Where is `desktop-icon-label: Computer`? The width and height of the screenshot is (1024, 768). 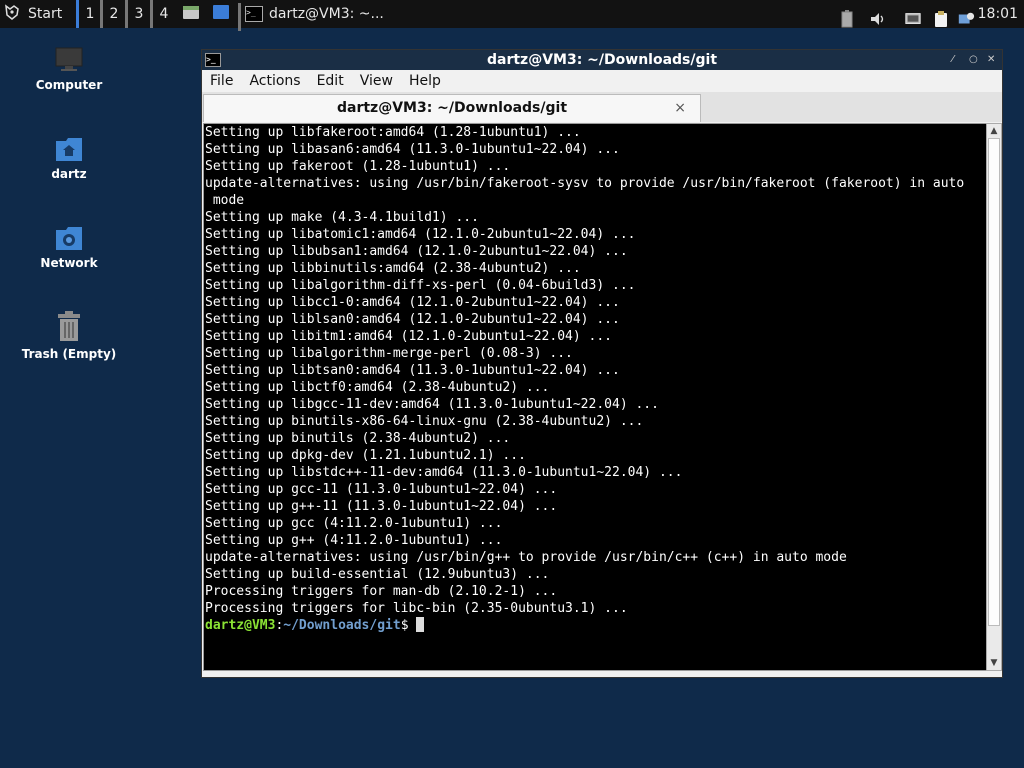
desktop-icon-label: Computer is located at coordinates (69, 85).